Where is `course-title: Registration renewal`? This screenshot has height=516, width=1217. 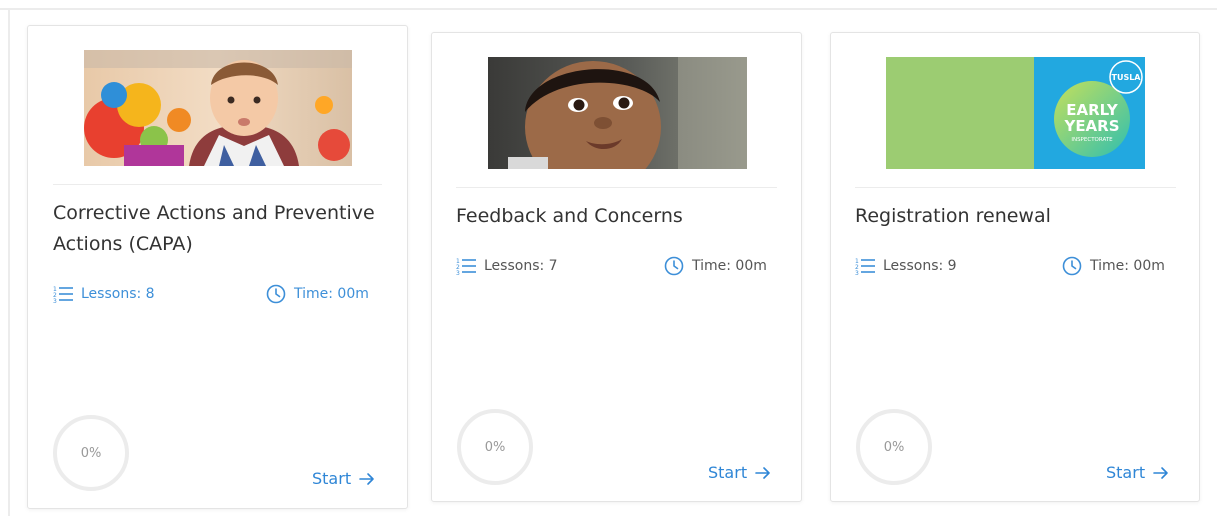 course-title: Registration renewal is located at coordinates (1015, 216).